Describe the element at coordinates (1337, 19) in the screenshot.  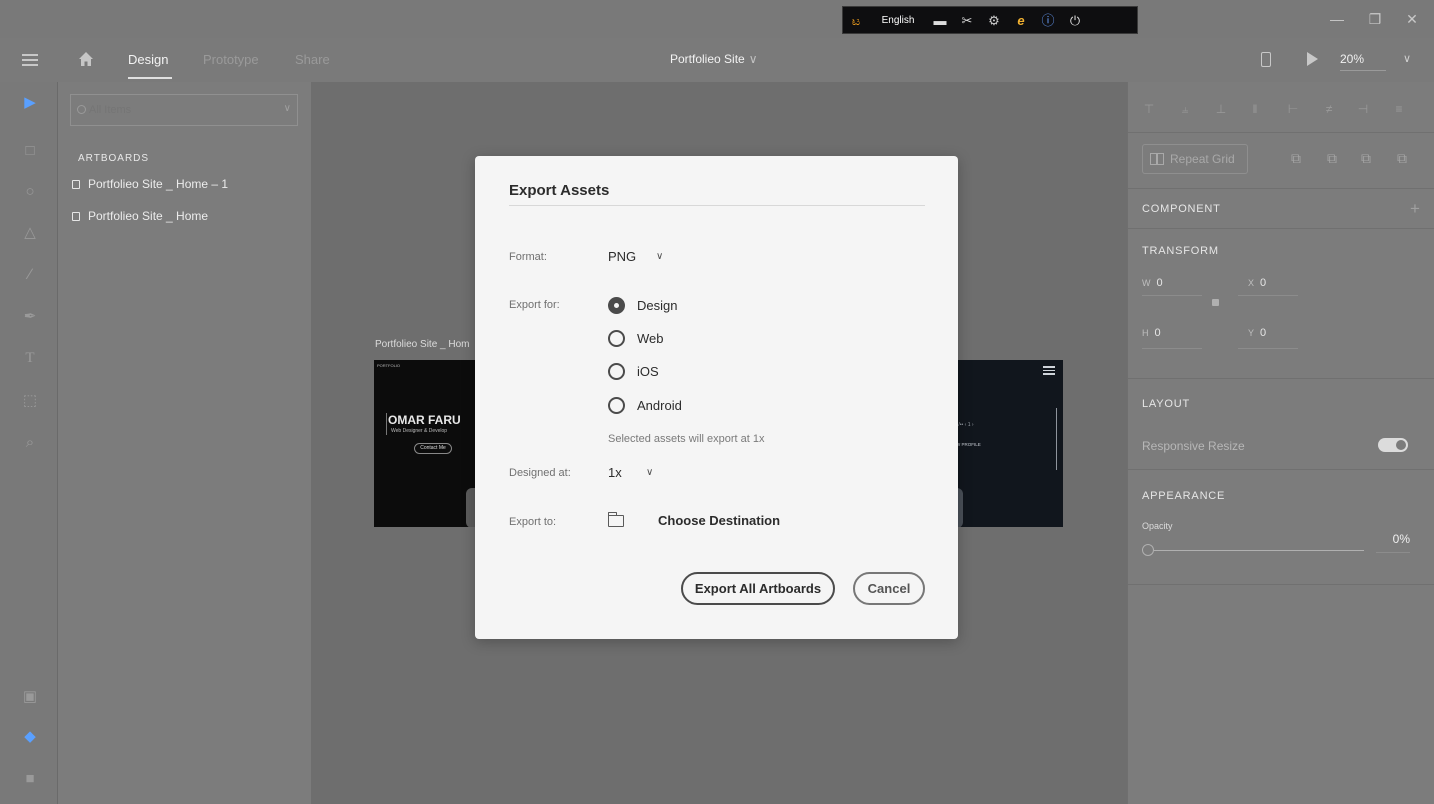
I see `minimize-icon: —` at that location.